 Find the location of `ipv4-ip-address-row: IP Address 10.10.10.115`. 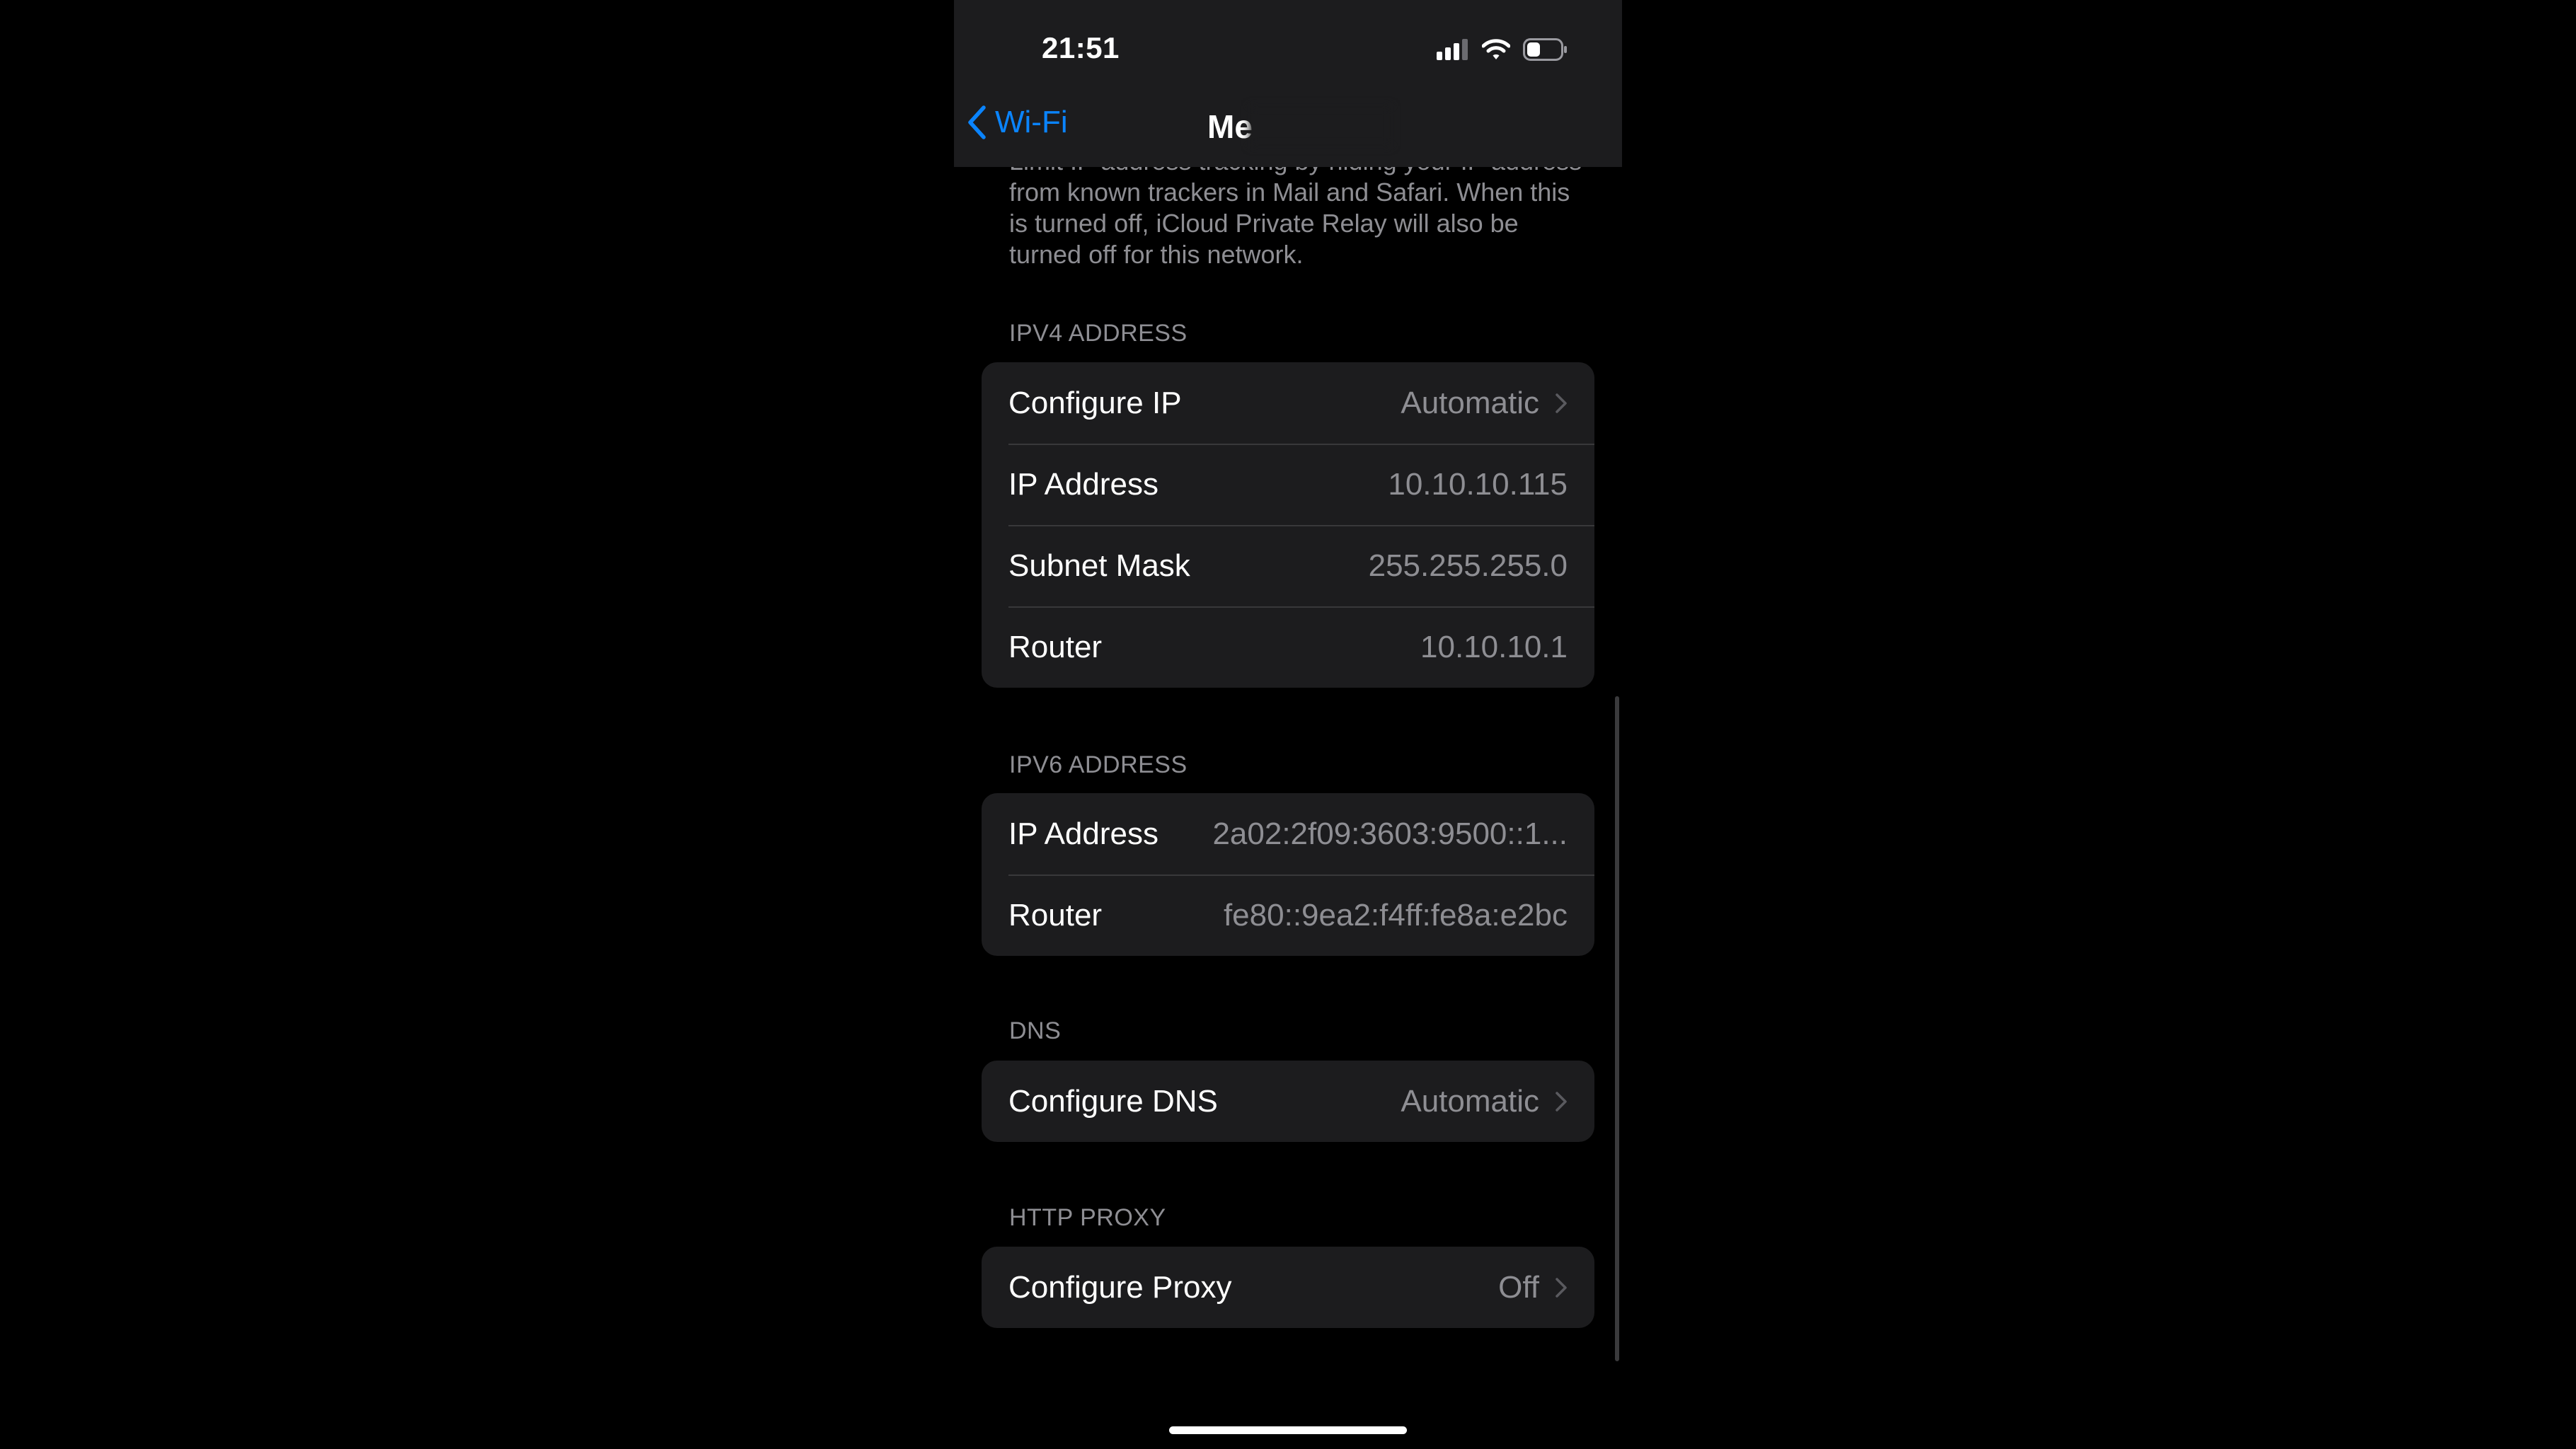

ipv4-ip-address-row: IP Address 10.10.10.115 is located at coordinates (1288, 484).